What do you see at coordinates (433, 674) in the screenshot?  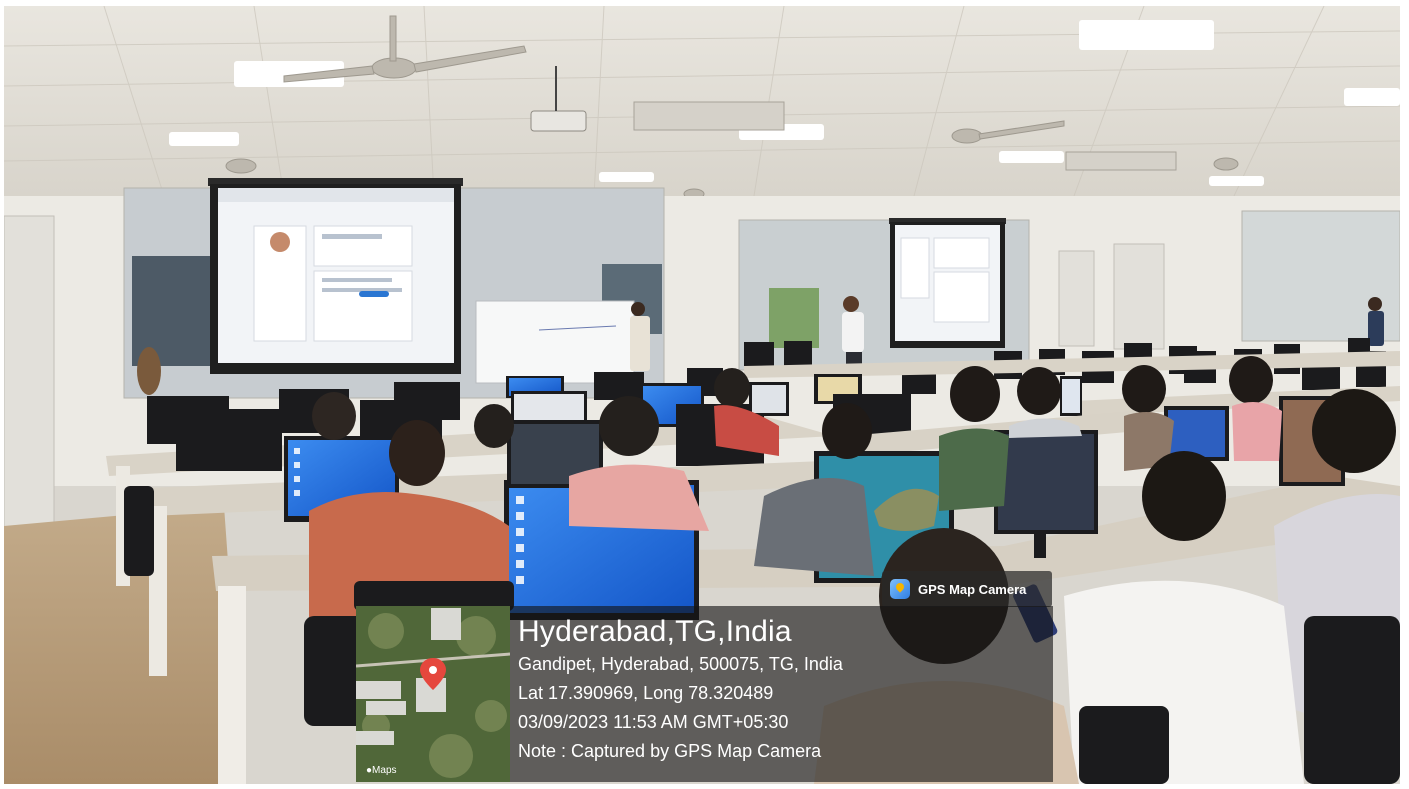 I see `map-pin-icon` at bounding box center [433, 674].